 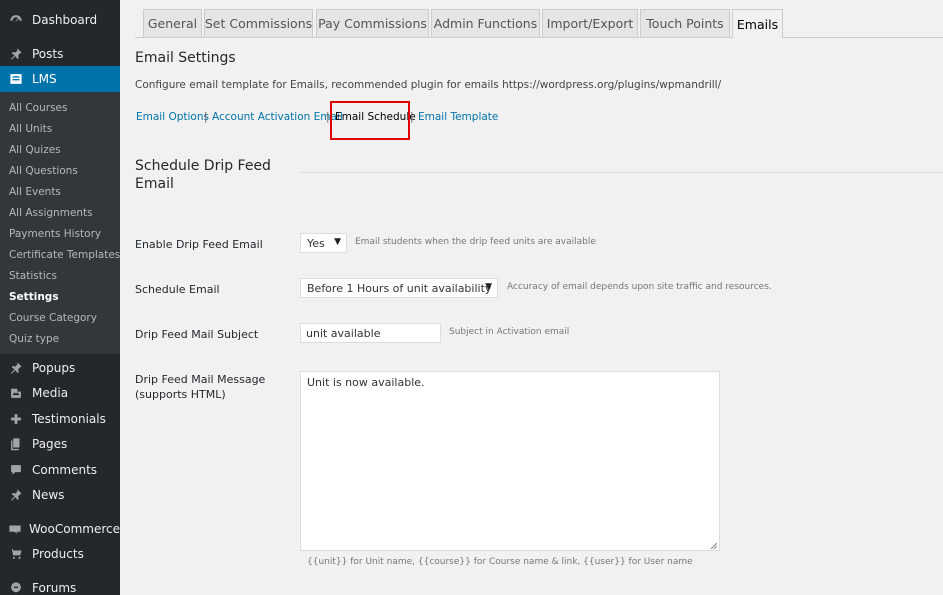 What do you see at coordinates (197, 334) in the screenshot?
I see `subject-label: Drip Feed Mail Subject` at bounding box center [197, 334].